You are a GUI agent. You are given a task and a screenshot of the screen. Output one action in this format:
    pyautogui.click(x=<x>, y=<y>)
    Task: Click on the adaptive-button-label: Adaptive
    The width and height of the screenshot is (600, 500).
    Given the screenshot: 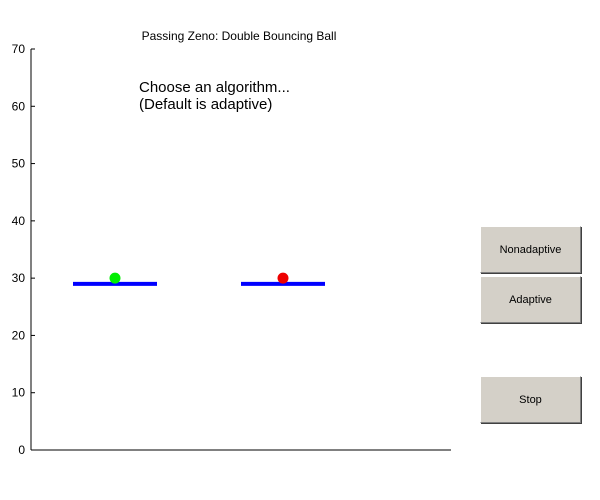 What is the action you would take?
    pyautogui.click(x=530, y=299)
    